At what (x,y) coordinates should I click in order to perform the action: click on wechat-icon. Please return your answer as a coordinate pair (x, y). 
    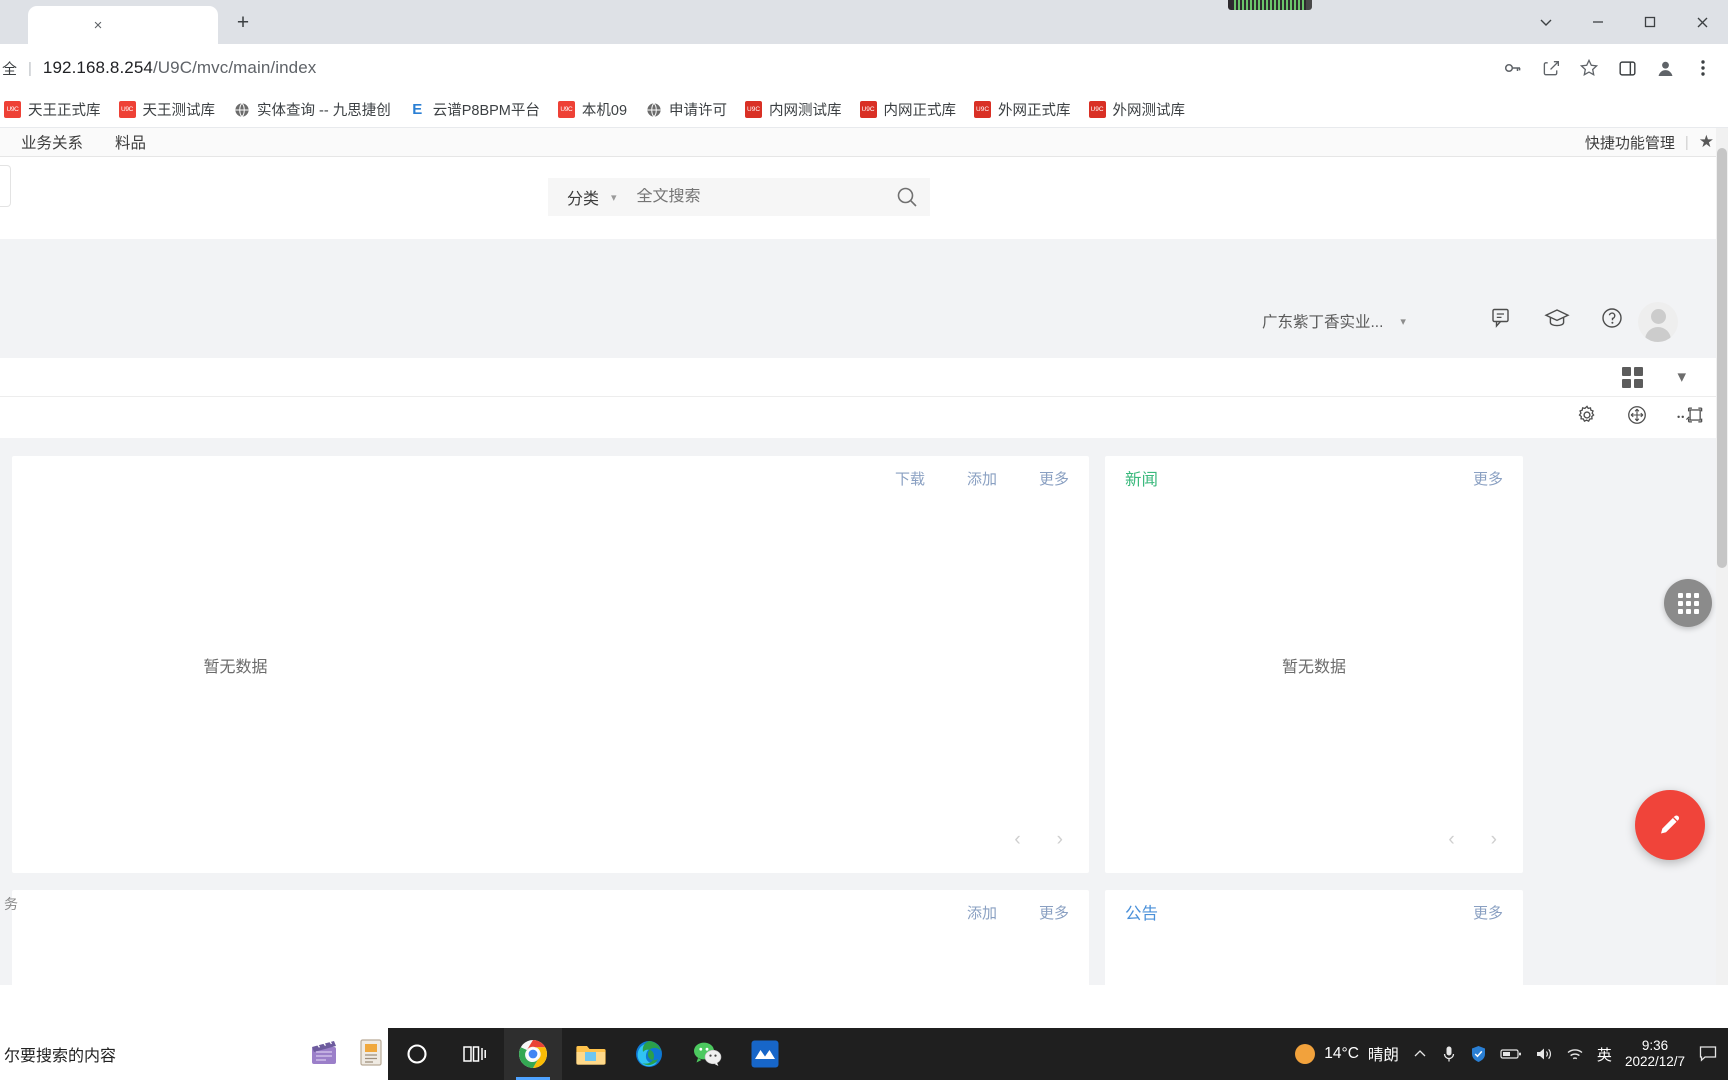
    Looking at the image, I should click on (707, 1054).